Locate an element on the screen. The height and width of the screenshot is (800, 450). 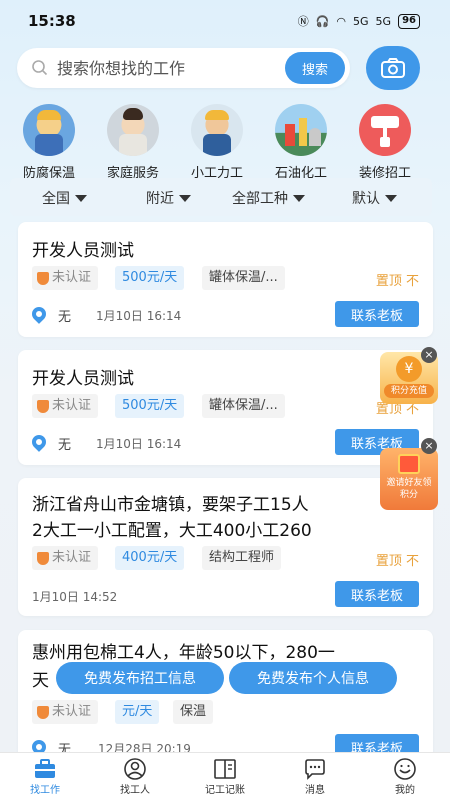
search-bar: 搜索 is located at coordinates (183, 68).